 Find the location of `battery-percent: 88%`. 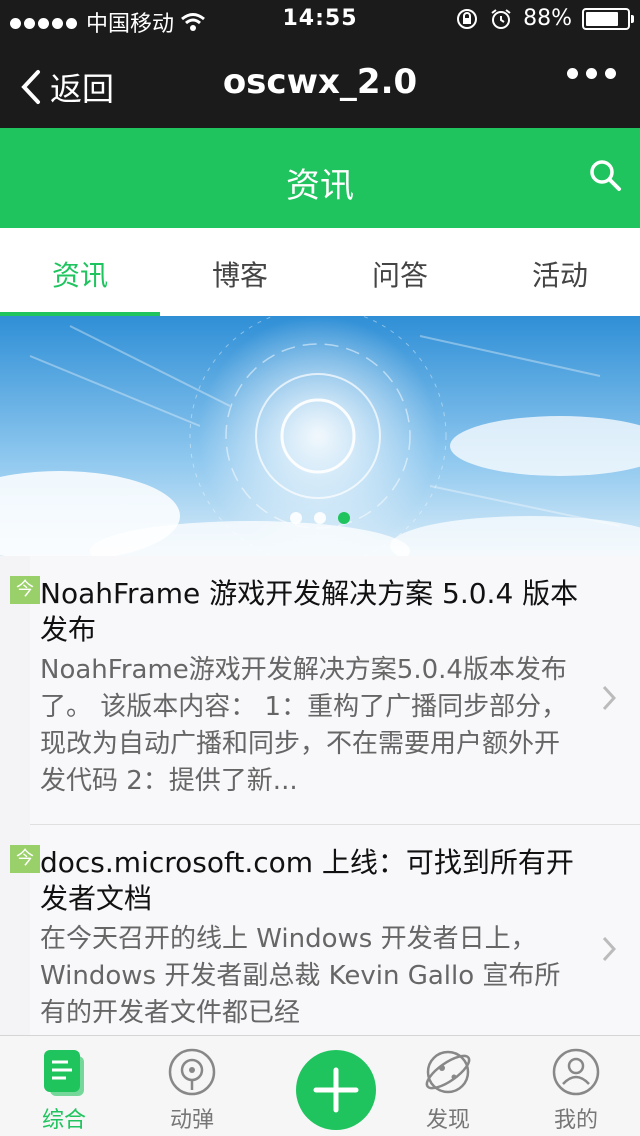

battery-percent: 88% is located at coordinates (547, 18).